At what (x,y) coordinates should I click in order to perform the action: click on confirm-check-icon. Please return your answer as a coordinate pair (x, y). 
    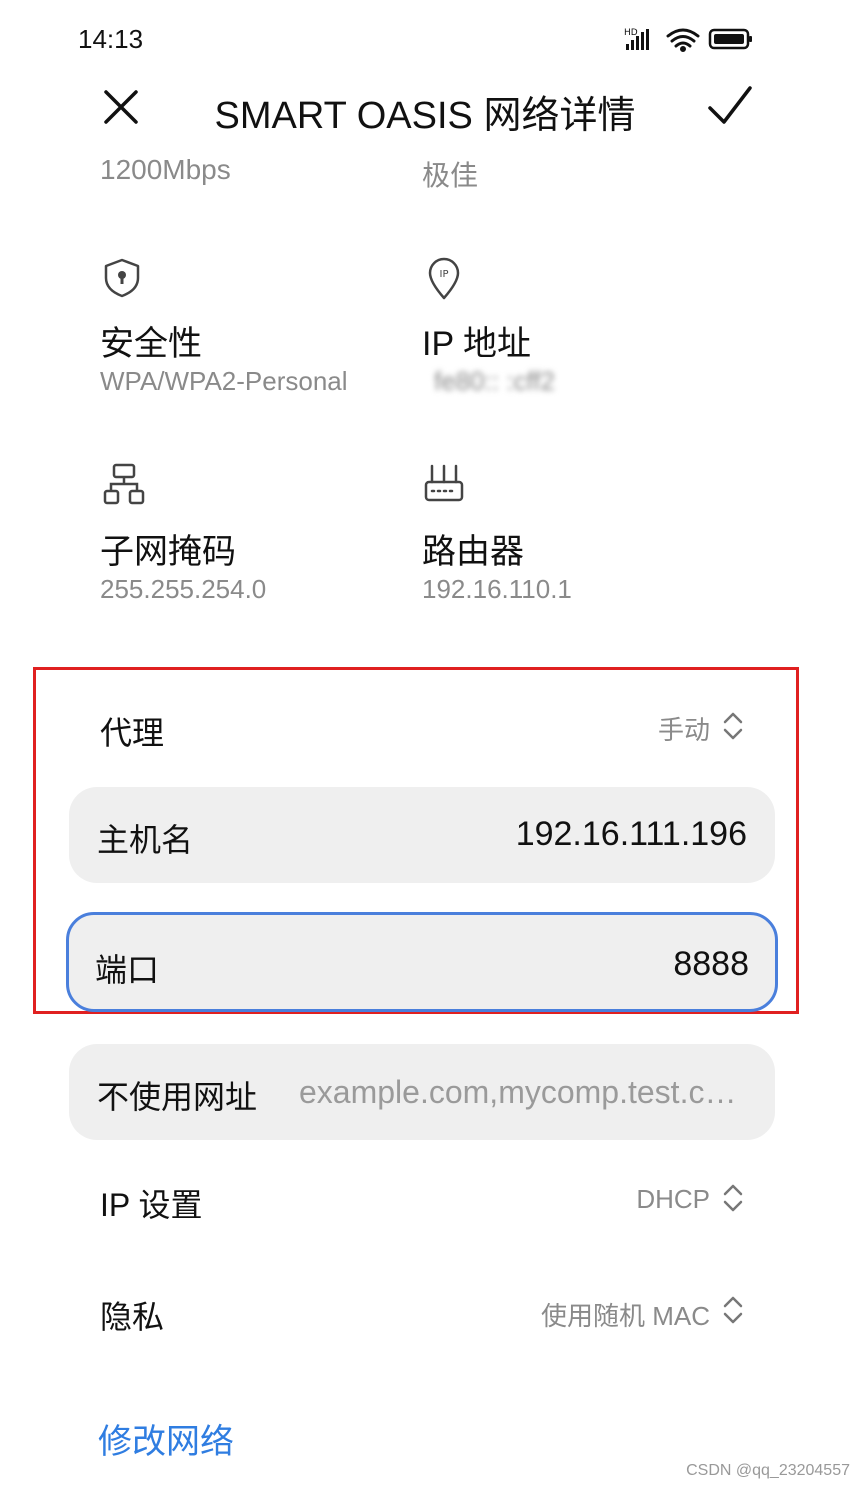
    Looking at the image, I should click on (730, 106).